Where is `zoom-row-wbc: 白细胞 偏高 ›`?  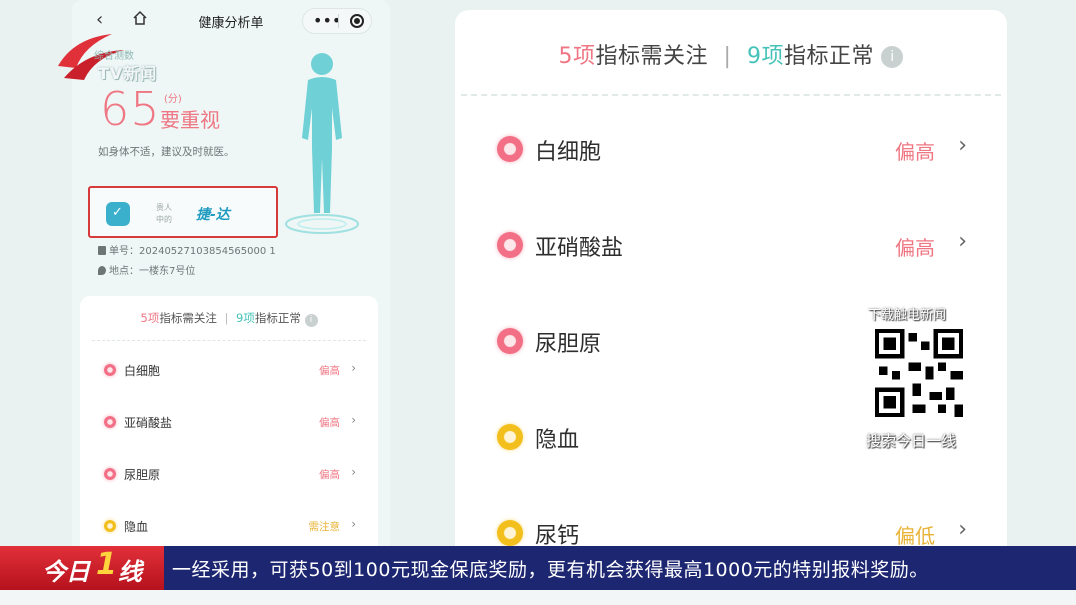
zoom-row-wbc: 白细胞 偏高 › is located at coordinates (731, 152).